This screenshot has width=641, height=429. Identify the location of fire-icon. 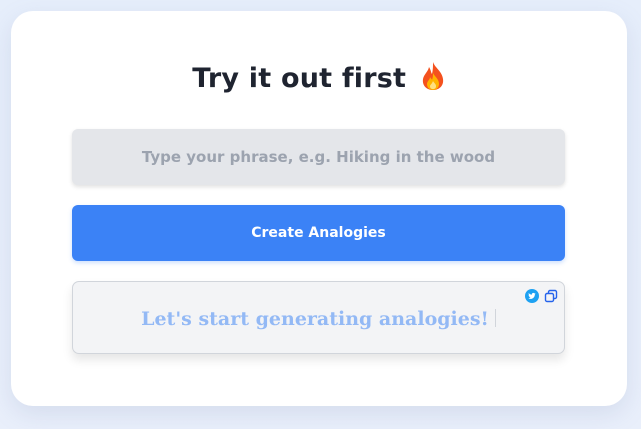
(433, 79).